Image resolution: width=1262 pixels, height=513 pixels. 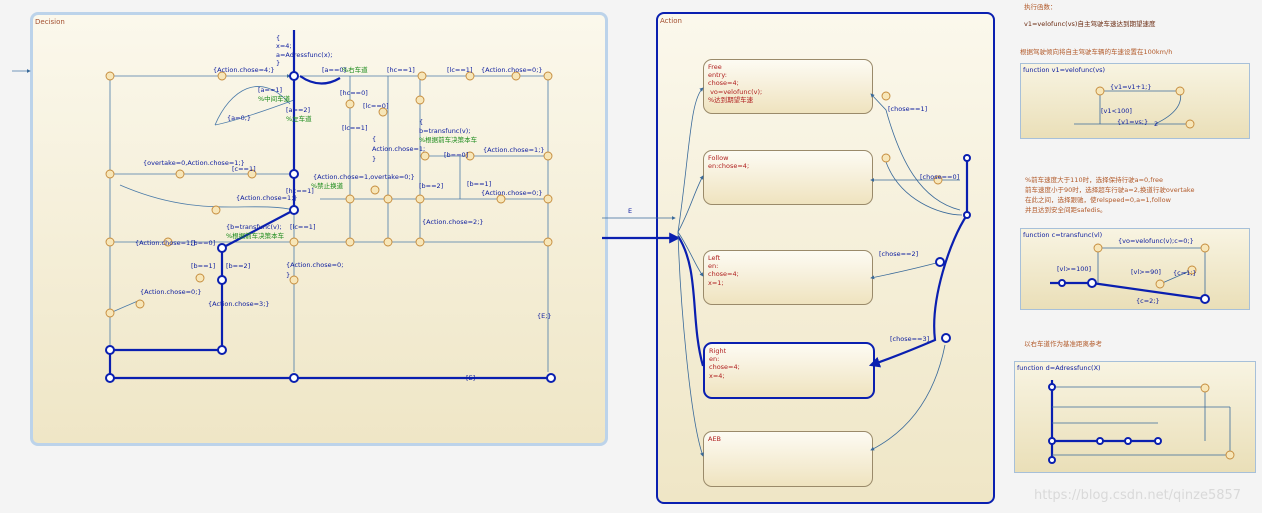 I want to click on label-18: [lc==1], so click(x=354, y=128).